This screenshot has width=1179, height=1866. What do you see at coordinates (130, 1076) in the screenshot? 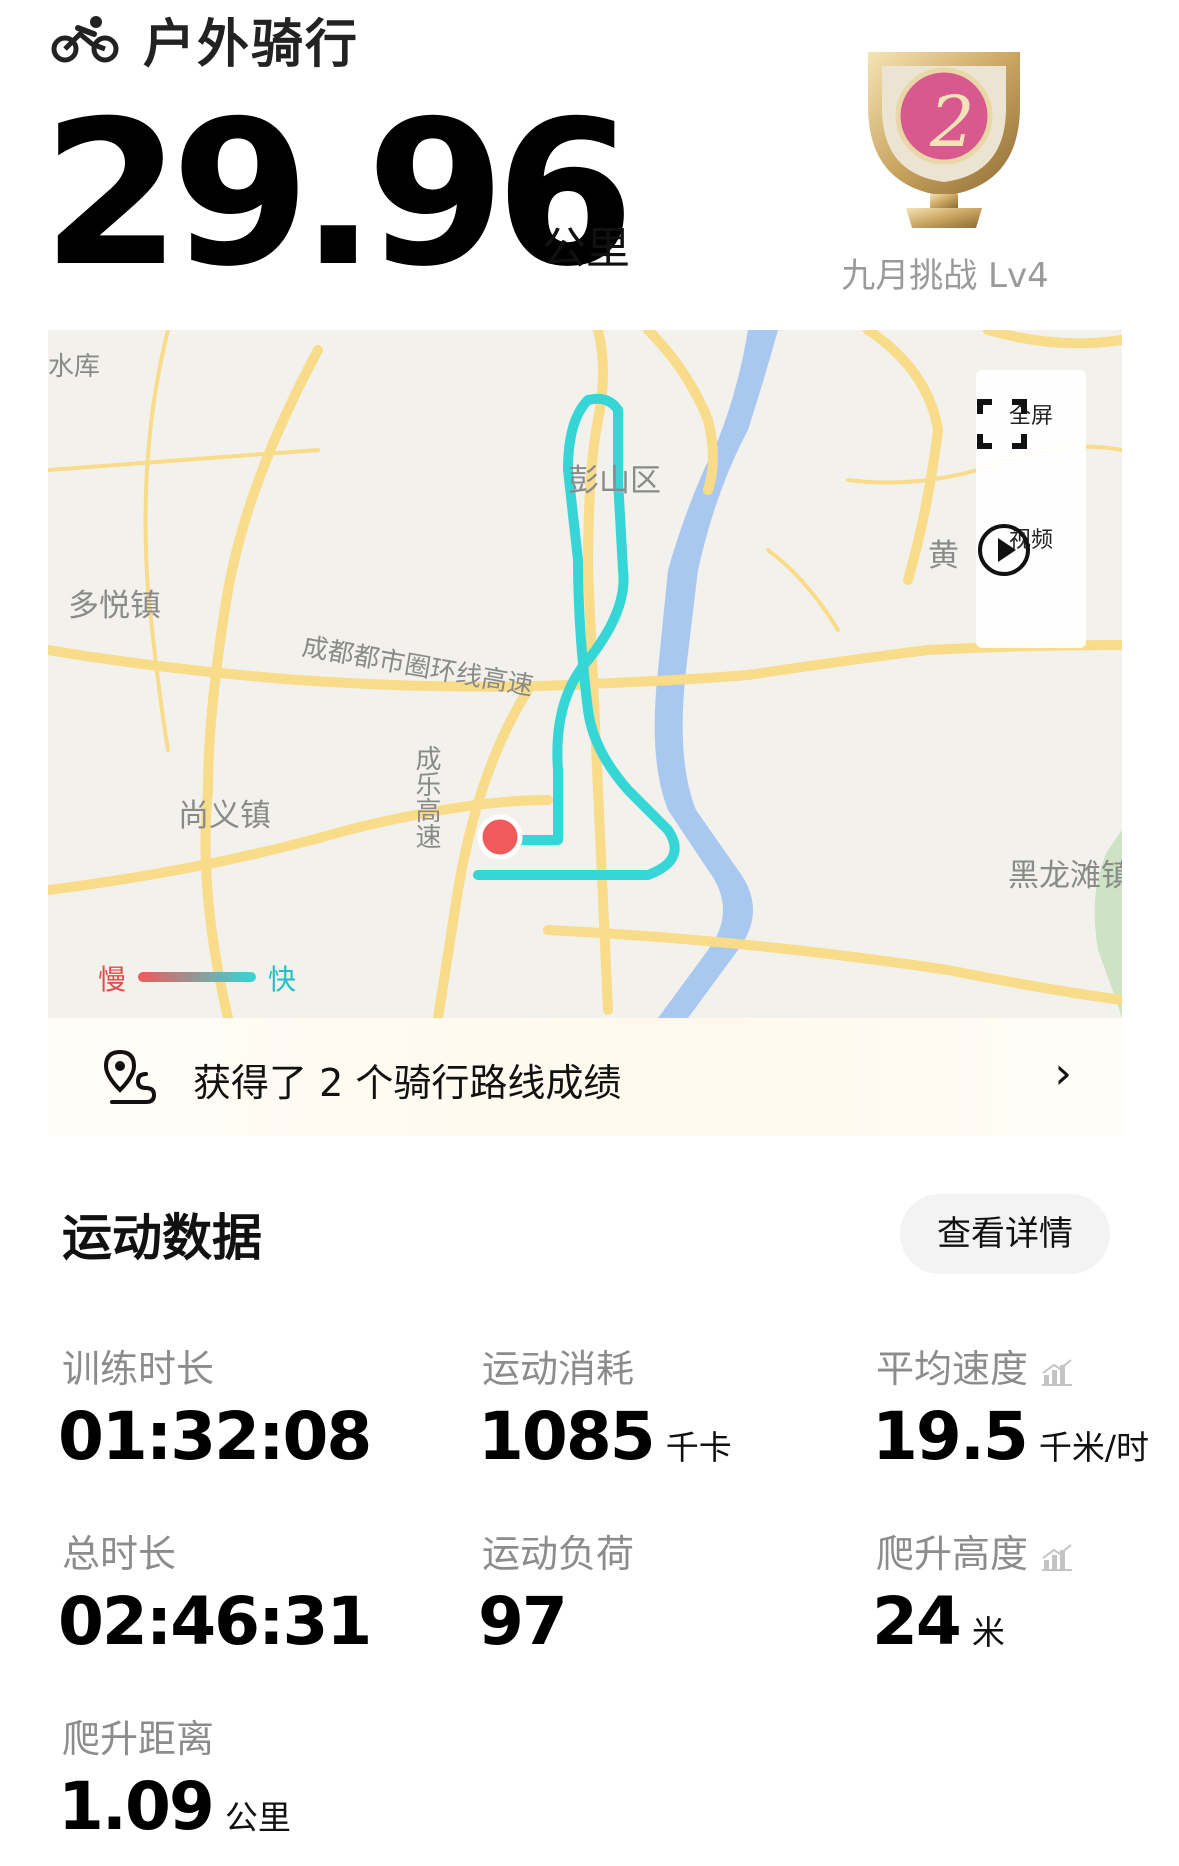
I see `route-pin-icon` at bounding box center [130, 1076].